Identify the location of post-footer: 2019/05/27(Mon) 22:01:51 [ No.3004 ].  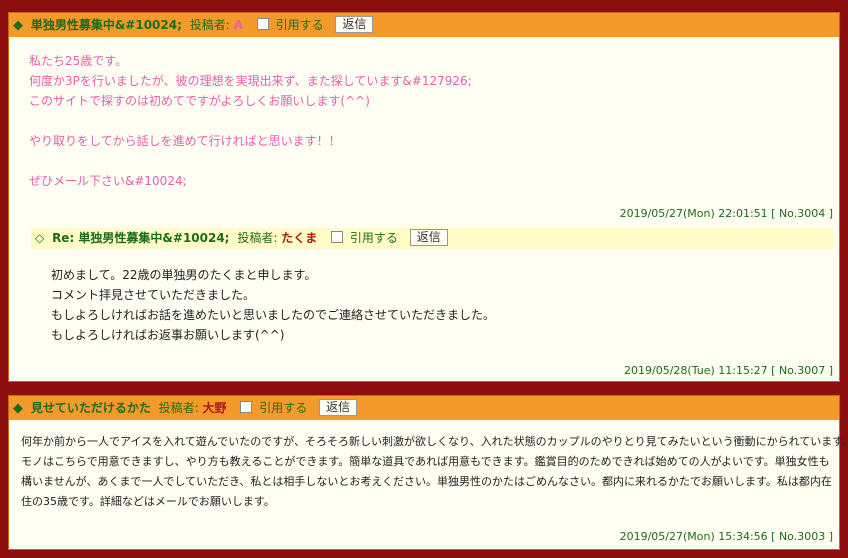
(726, 213).